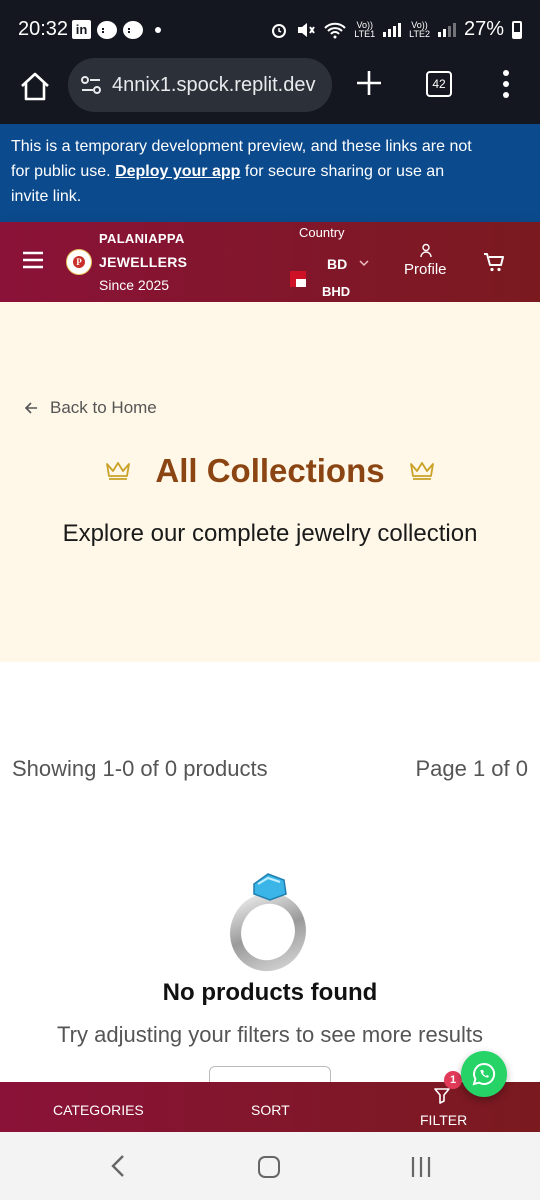 The height and width of the screenshot is (1200, 540). Describe the element at coordinates (442, 1095) in the screenshot. I see `filter-icon` at that location.